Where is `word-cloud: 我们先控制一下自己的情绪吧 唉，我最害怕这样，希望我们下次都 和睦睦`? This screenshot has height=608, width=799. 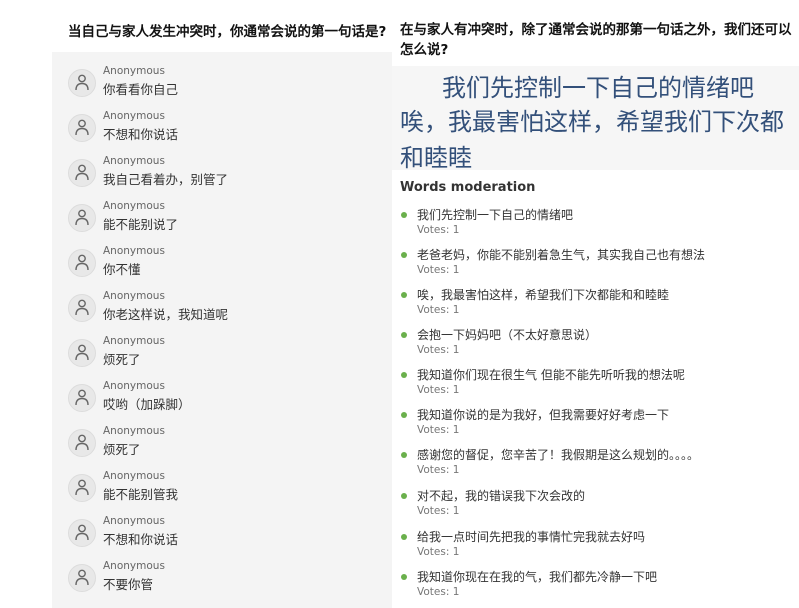
word-cloud: 我们先控制一下自己的情绪吧 唉，我最害怕这样，希望我们下次都 和睦睦 is located at coordinates (595, 119).